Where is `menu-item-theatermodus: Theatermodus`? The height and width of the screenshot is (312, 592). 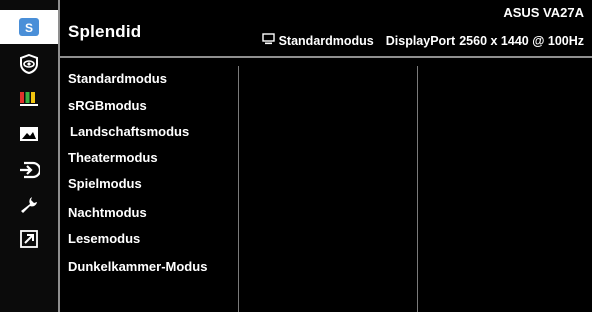
menu-item-theatermodus: Theatermodus is located at coordinates (113, 157).